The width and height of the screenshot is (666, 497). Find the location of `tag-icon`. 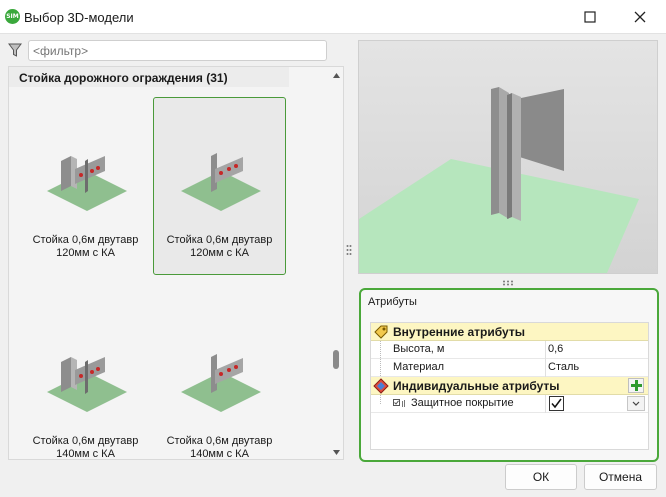

tag-icon is located at coordinates (381, 332).